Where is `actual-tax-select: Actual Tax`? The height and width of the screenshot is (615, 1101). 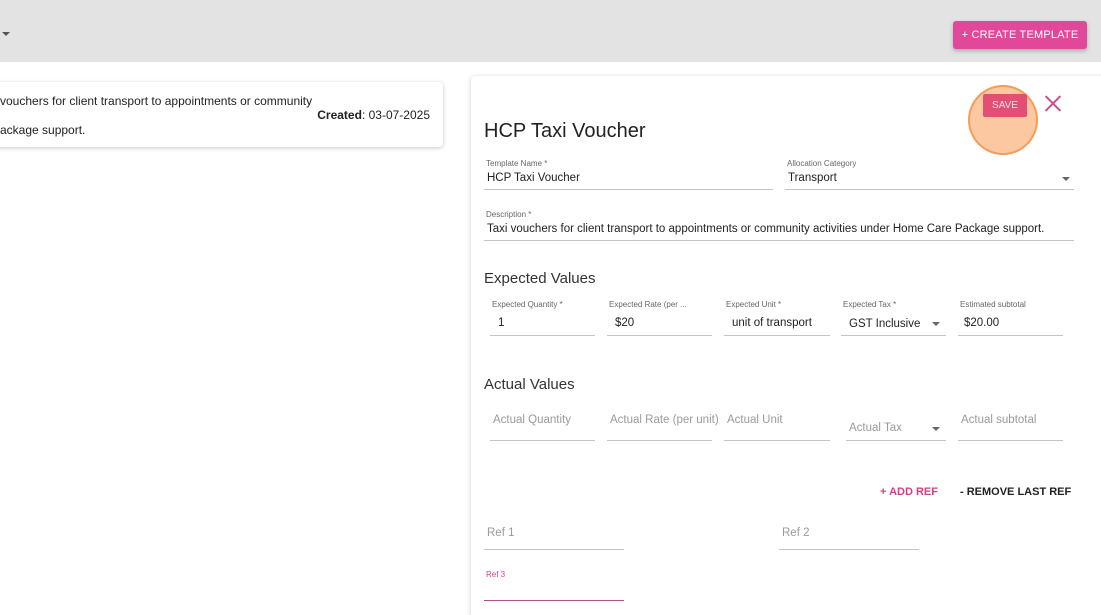 actual-tax-select: Actual Tax is located at coordinates (896, 423).